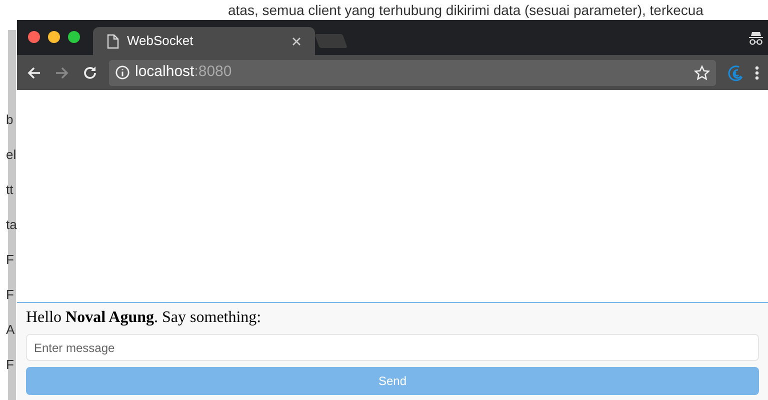 Image resolution: width=768 pixels, height=400 pixels. What do you see at coordinates (74, 37) in the screenshot?
I see `maximize-window-icon` at bounding box center [74, 37].